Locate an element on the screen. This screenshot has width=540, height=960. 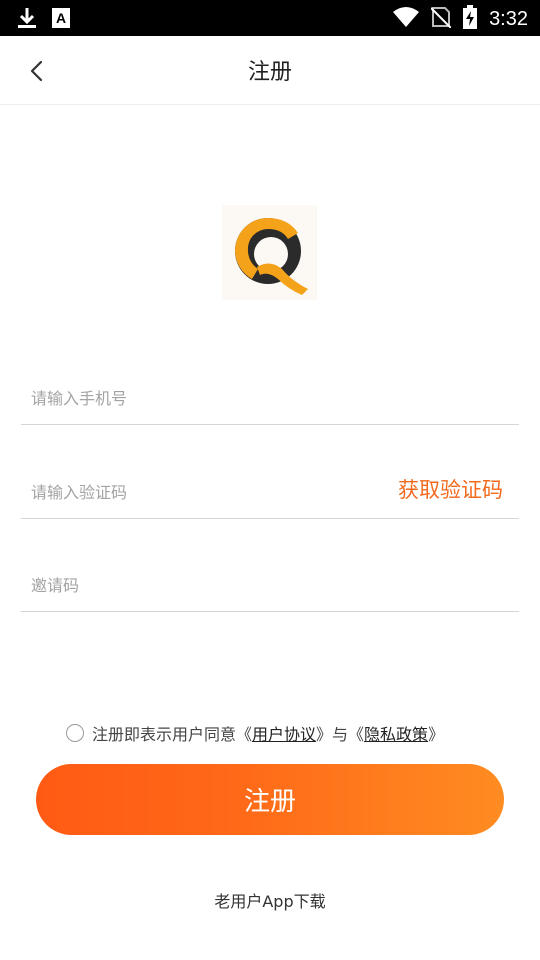
agreement-prefix: 注册即表示用户同意《 is located at coordinates (172, 734).